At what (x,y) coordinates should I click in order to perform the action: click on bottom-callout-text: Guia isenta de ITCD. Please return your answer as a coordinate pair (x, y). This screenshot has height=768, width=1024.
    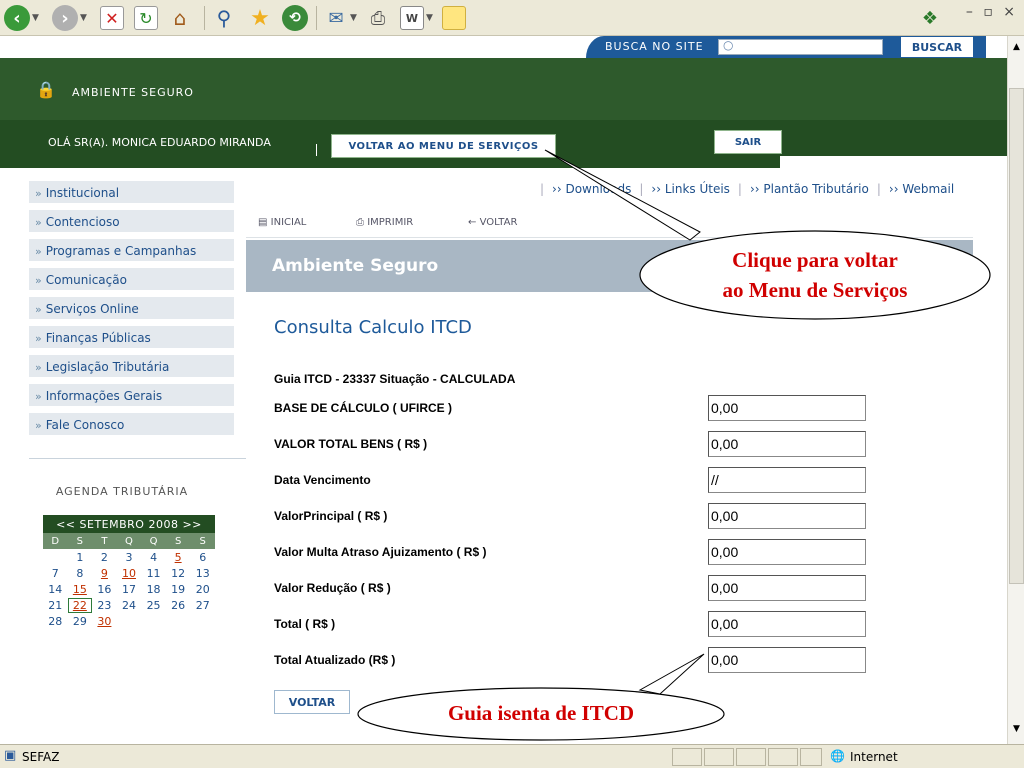
    Looking at the image, I should click on (541, 713).